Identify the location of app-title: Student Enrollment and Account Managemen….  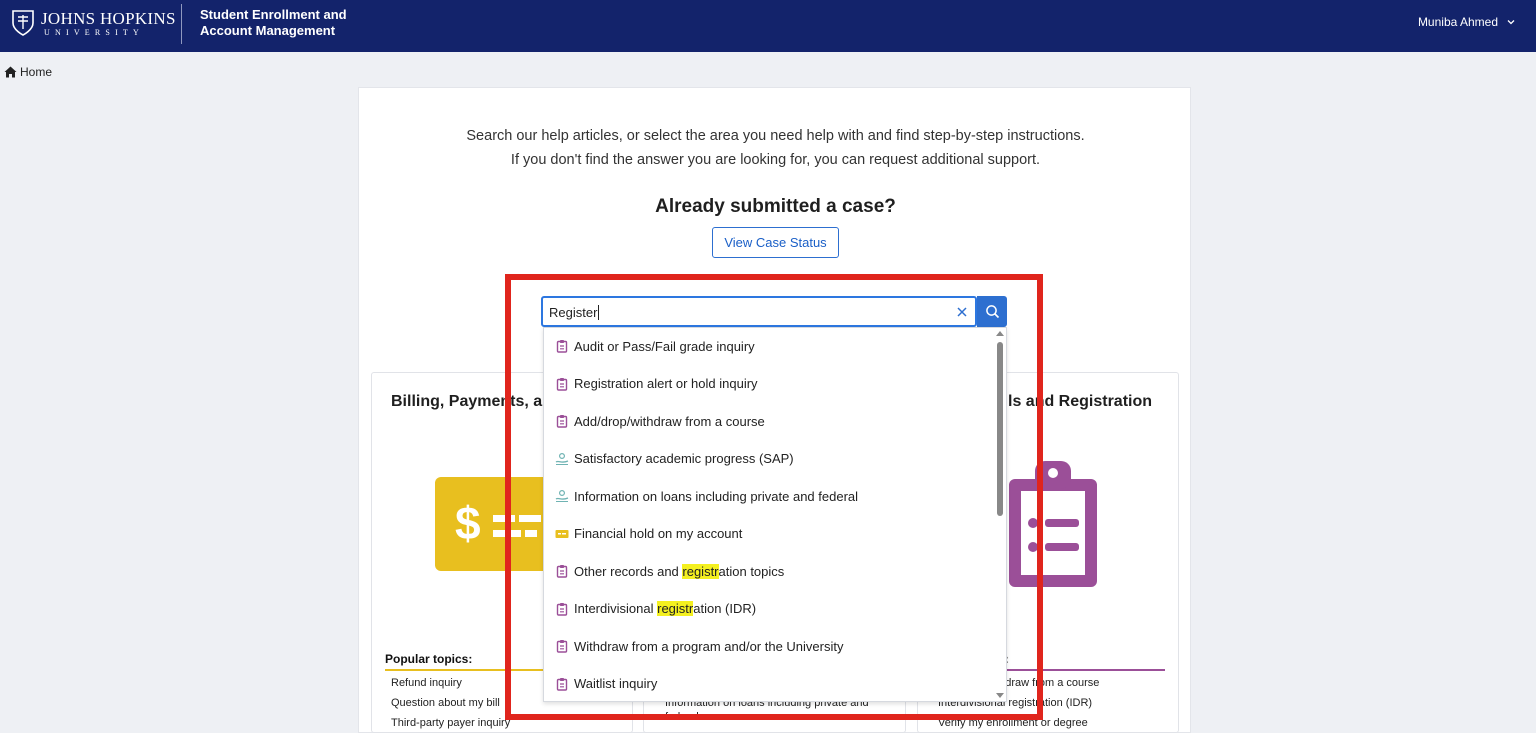
(285, 23).